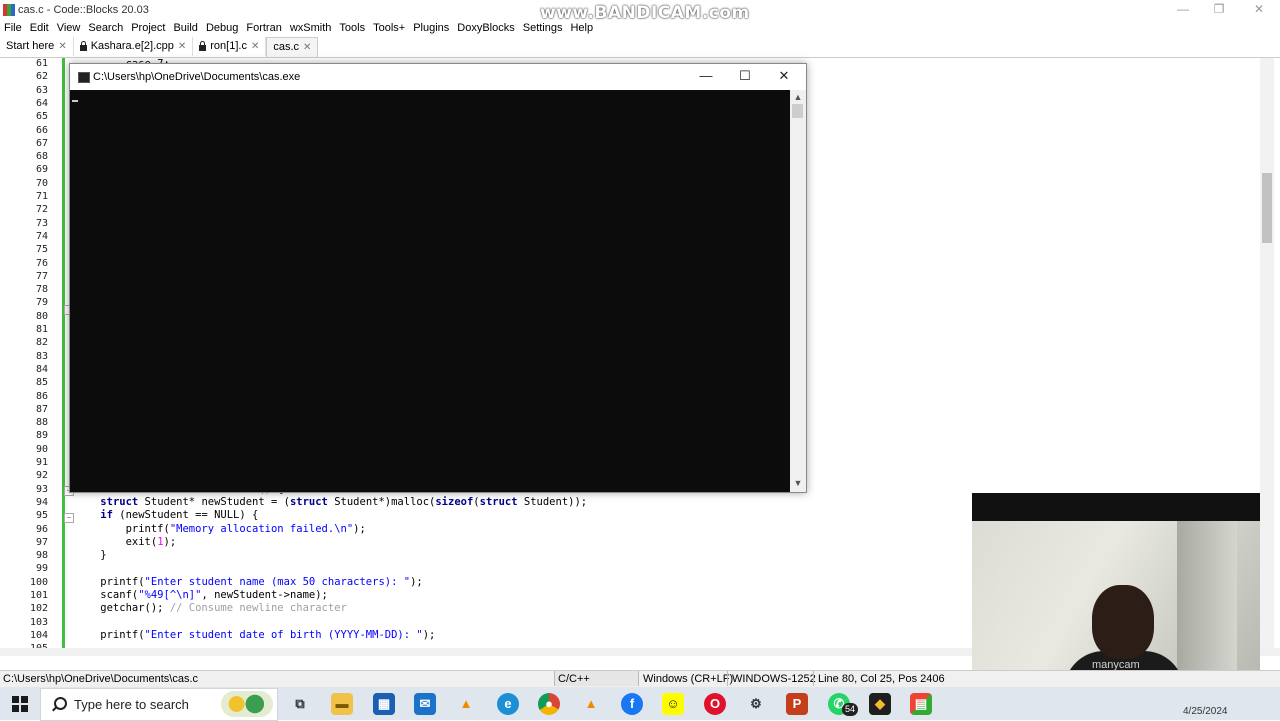  What do you see at coordinates (159, 704) in the screenshot?
I see `taskbar-search-box: Type here to search` at bounding box center [159, 704].